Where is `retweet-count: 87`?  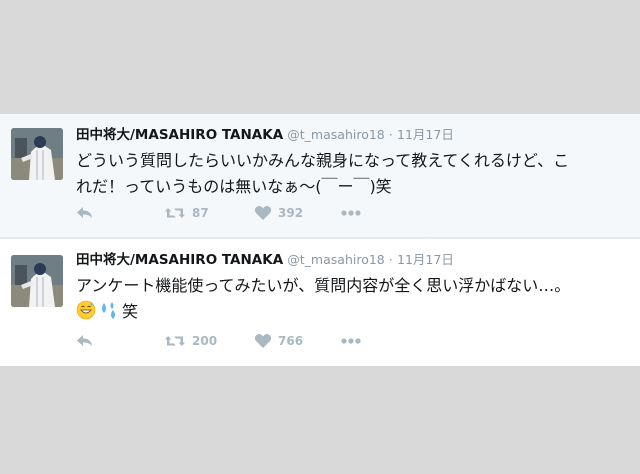 retweet-count: 87 is located at coordinates (200, 213).